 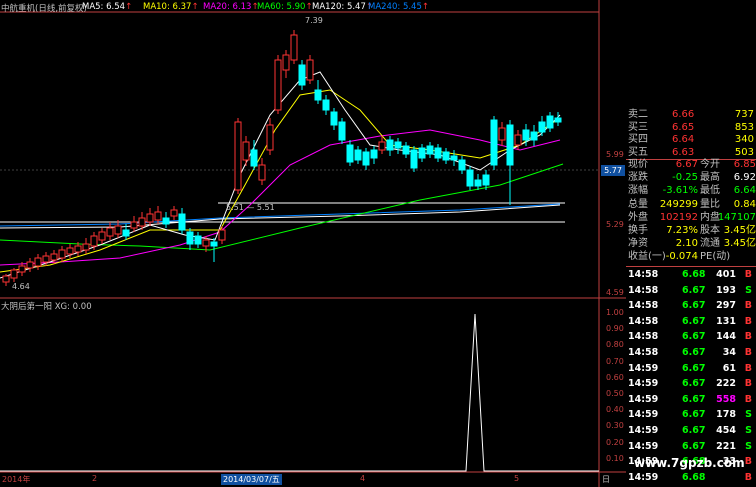 I want to click on order-book-volume: 853, so click(x=744, y=127).